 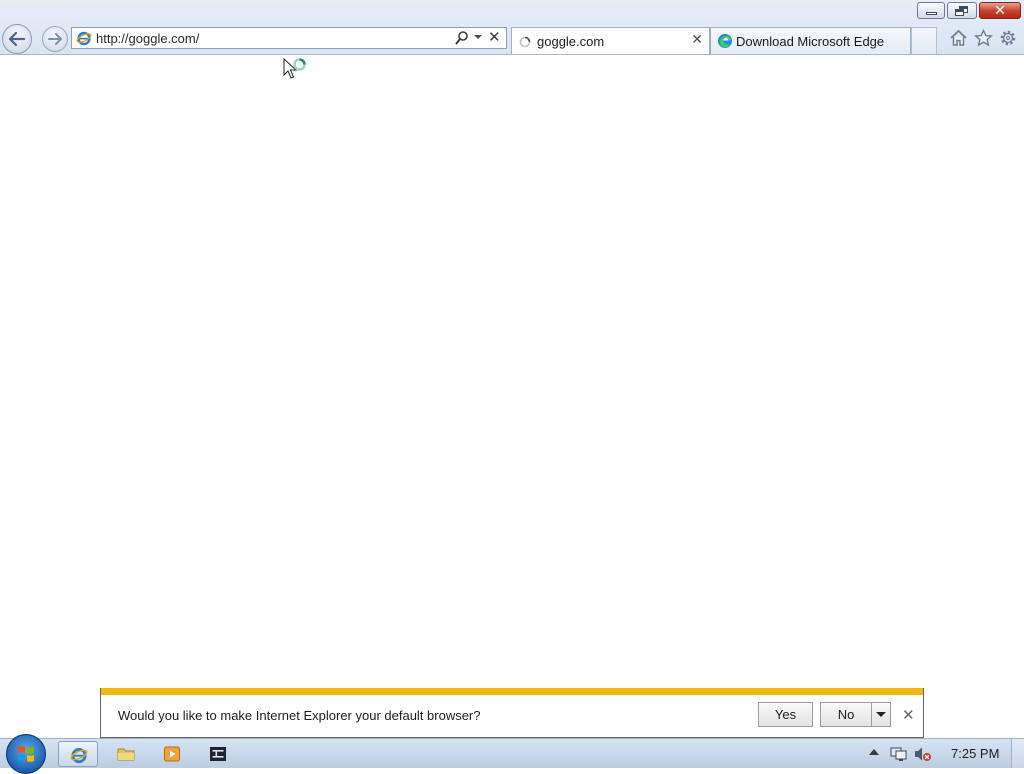 I want to click on taskbar-terminal, so click(x=218, y=754).